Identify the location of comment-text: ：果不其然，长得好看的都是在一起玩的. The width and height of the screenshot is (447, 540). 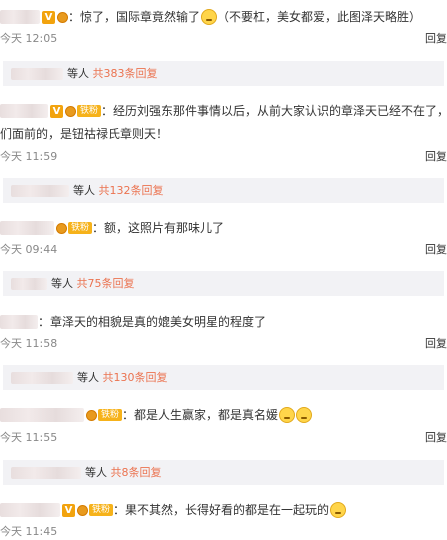
(221, 510).